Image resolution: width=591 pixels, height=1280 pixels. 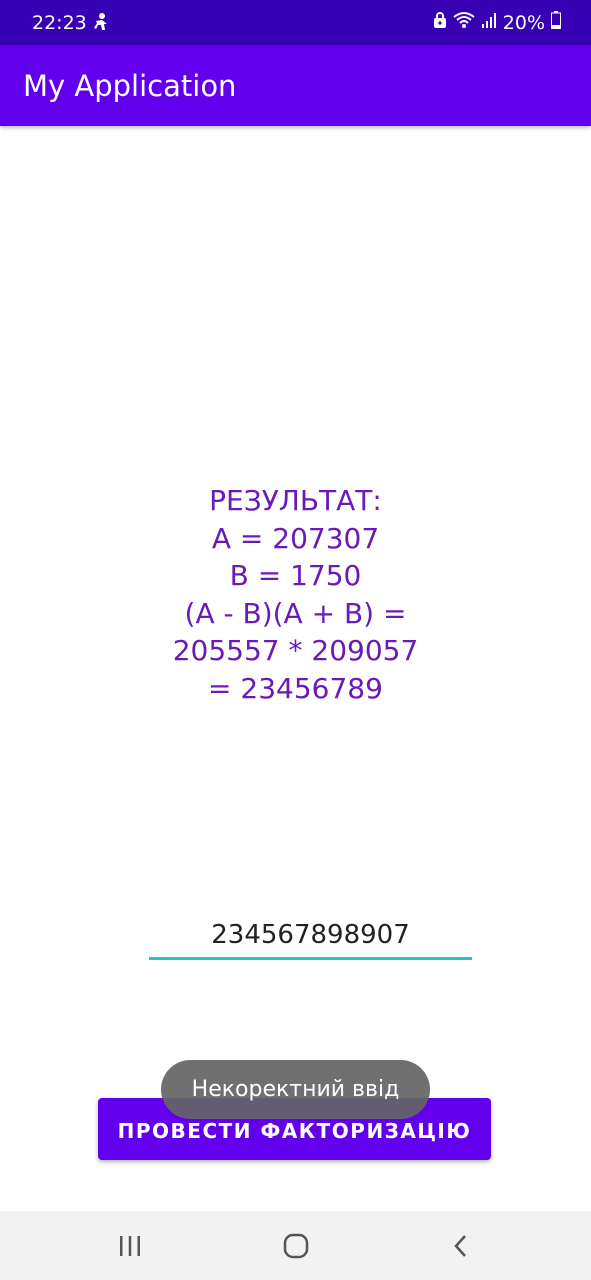 What do you see at coordinates (295, 688) in the screenshot?
I see `result-line-total: = 23456789` at bounding box center [295, 688].